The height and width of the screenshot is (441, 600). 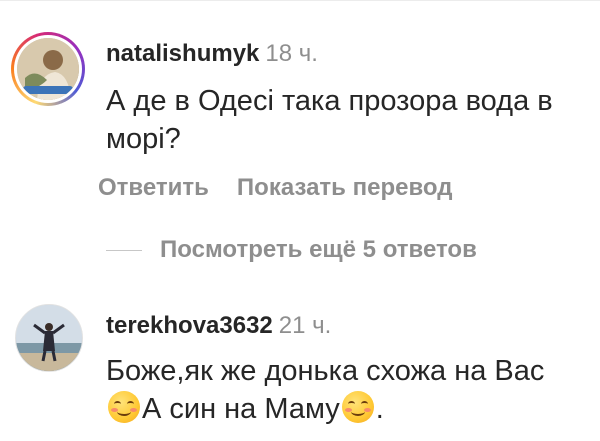 I want to click on smiling-face-emoji-icon, so click(x=124, y=407).